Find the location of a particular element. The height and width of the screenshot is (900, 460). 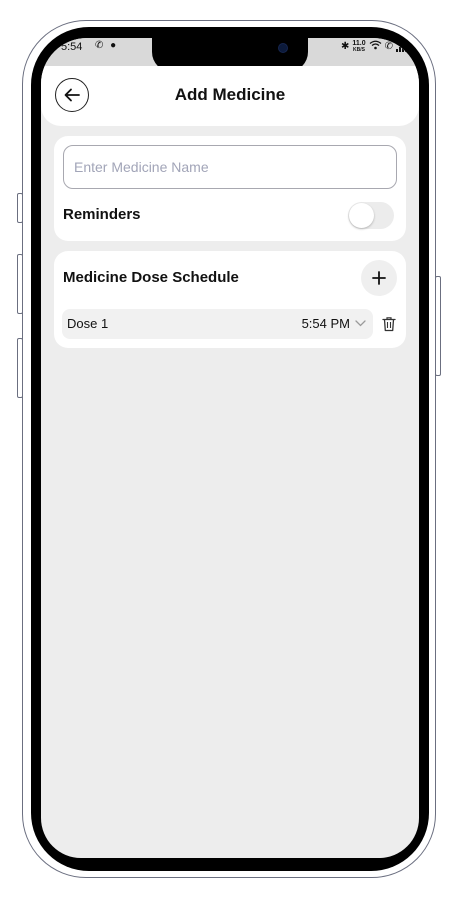

front-camera is located at coordinates (283, 48).